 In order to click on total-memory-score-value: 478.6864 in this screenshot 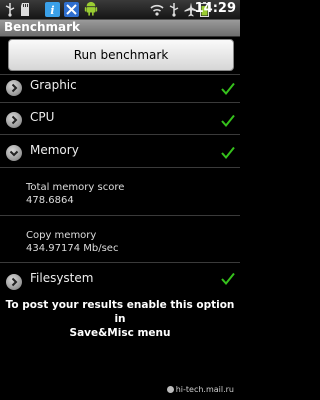, I will do `click(50, 200)`.